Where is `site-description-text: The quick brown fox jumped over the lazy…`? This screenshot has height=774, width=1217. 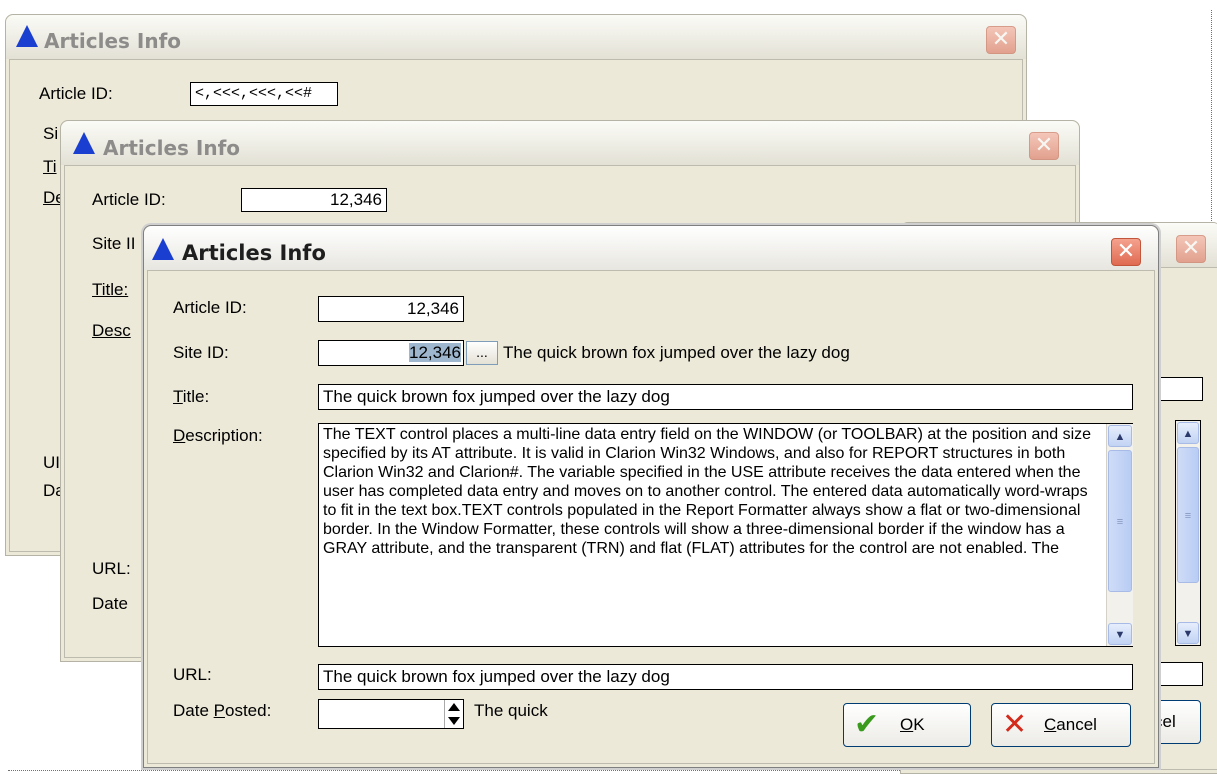
site-description-text: The quick brown fox jumped over the lazy… is located at coordinates (676, 352).